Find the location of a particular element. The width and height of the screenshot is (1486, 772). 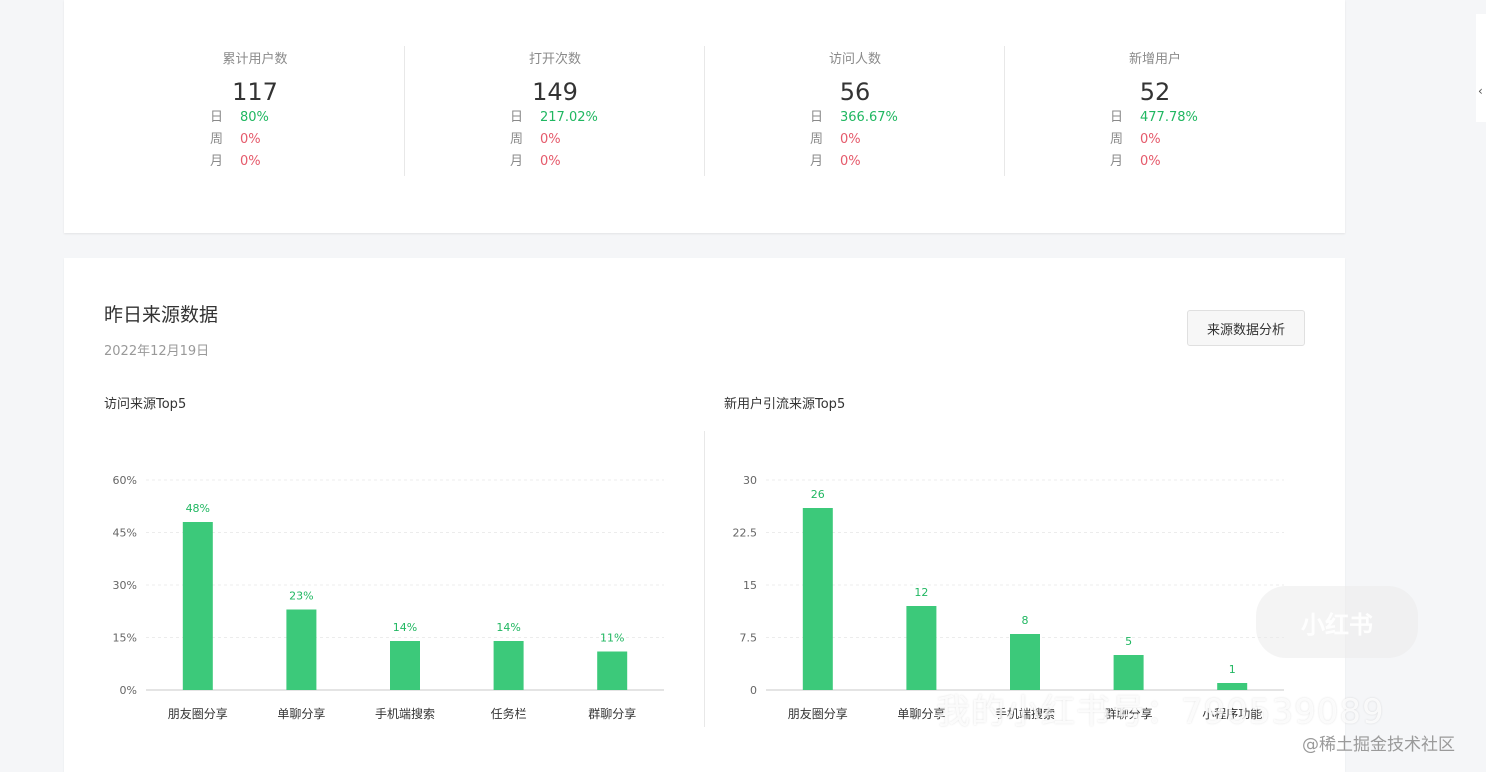

day-change: 366.67% is located at coordinates (869, 117).